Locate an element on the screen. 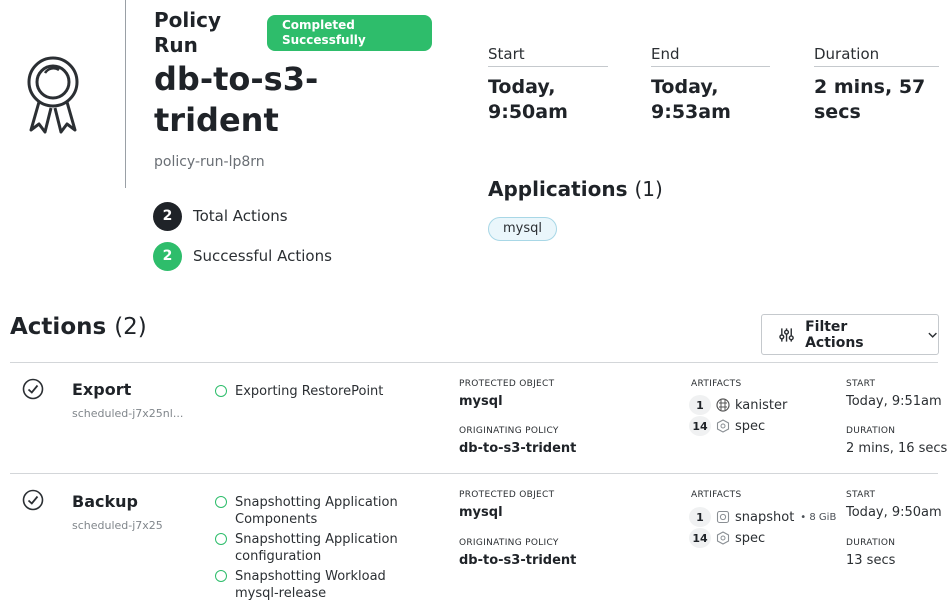  artifact-item: 1 snapshot • 8 GiB is located at coordinates (762, 517).